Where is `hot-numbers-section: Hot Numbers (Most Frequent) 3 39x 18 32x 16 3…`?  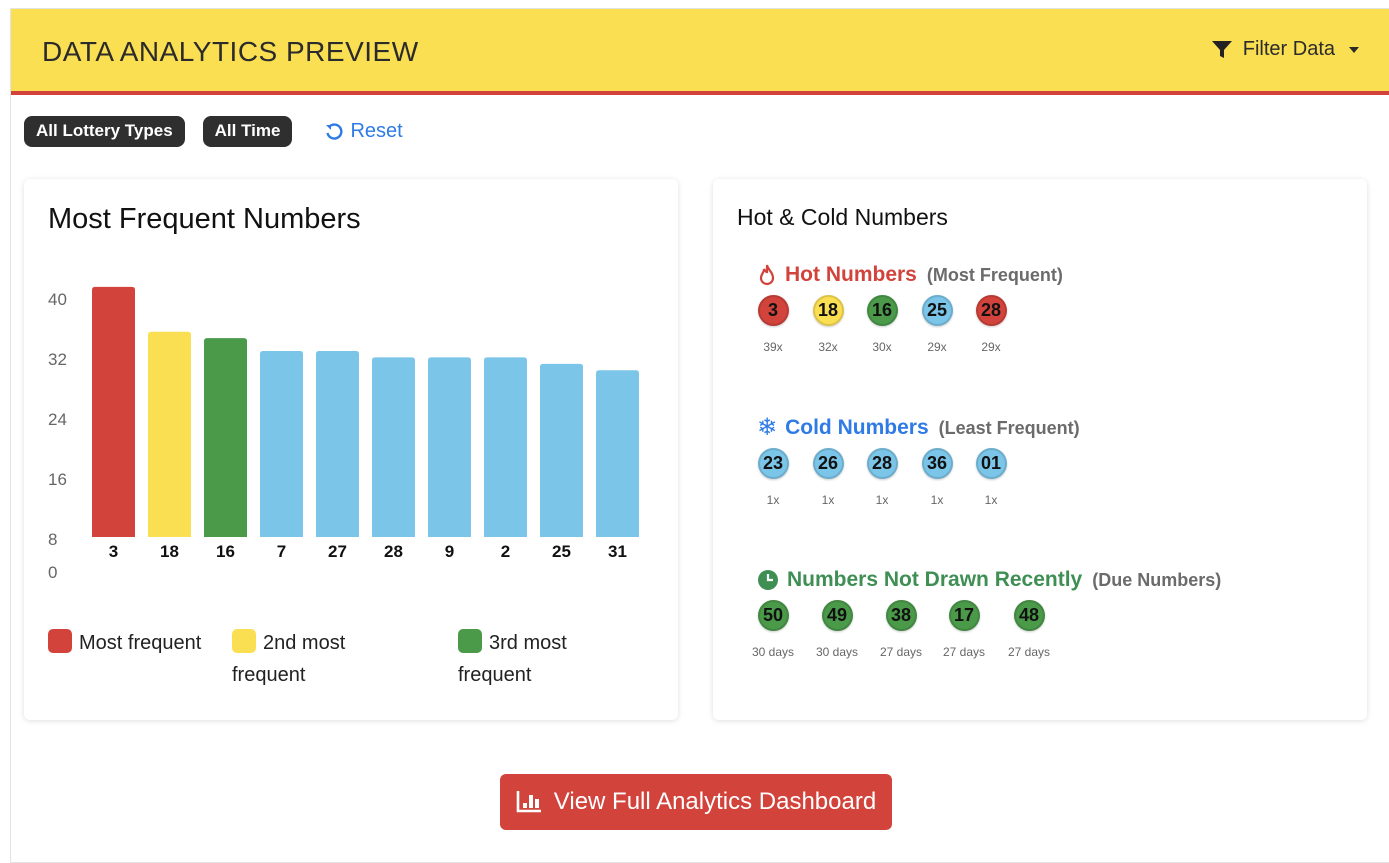 hot-numbers-section: Hot Numbers (Most Frequent) 3 39x 18 32x 16 3… is located at coordinates (910, 308).